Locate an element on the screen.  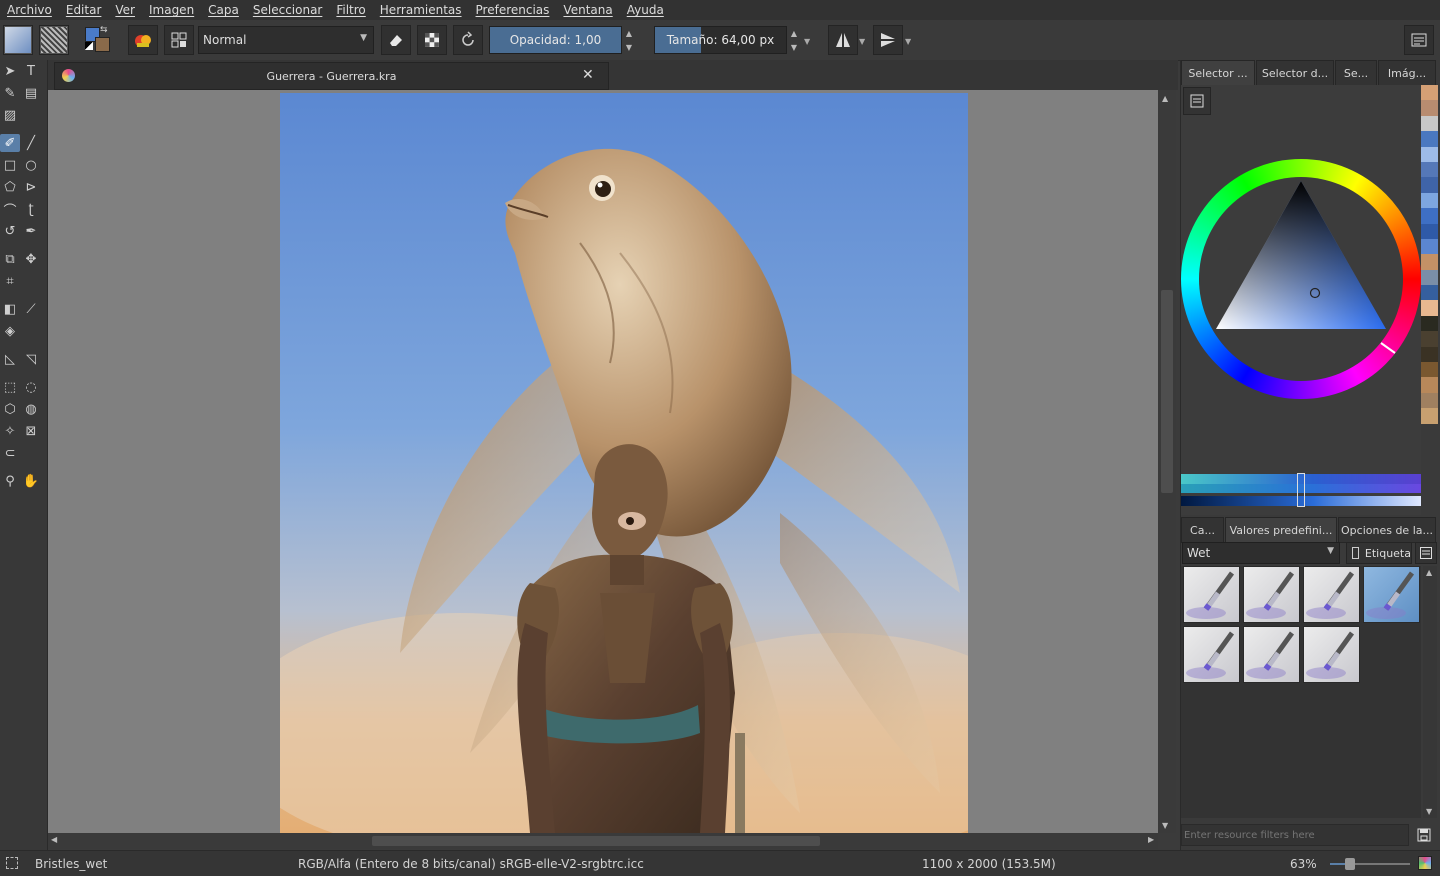
gradient-edit-tool-icon: ▨ is located at coordinates (10, 115).